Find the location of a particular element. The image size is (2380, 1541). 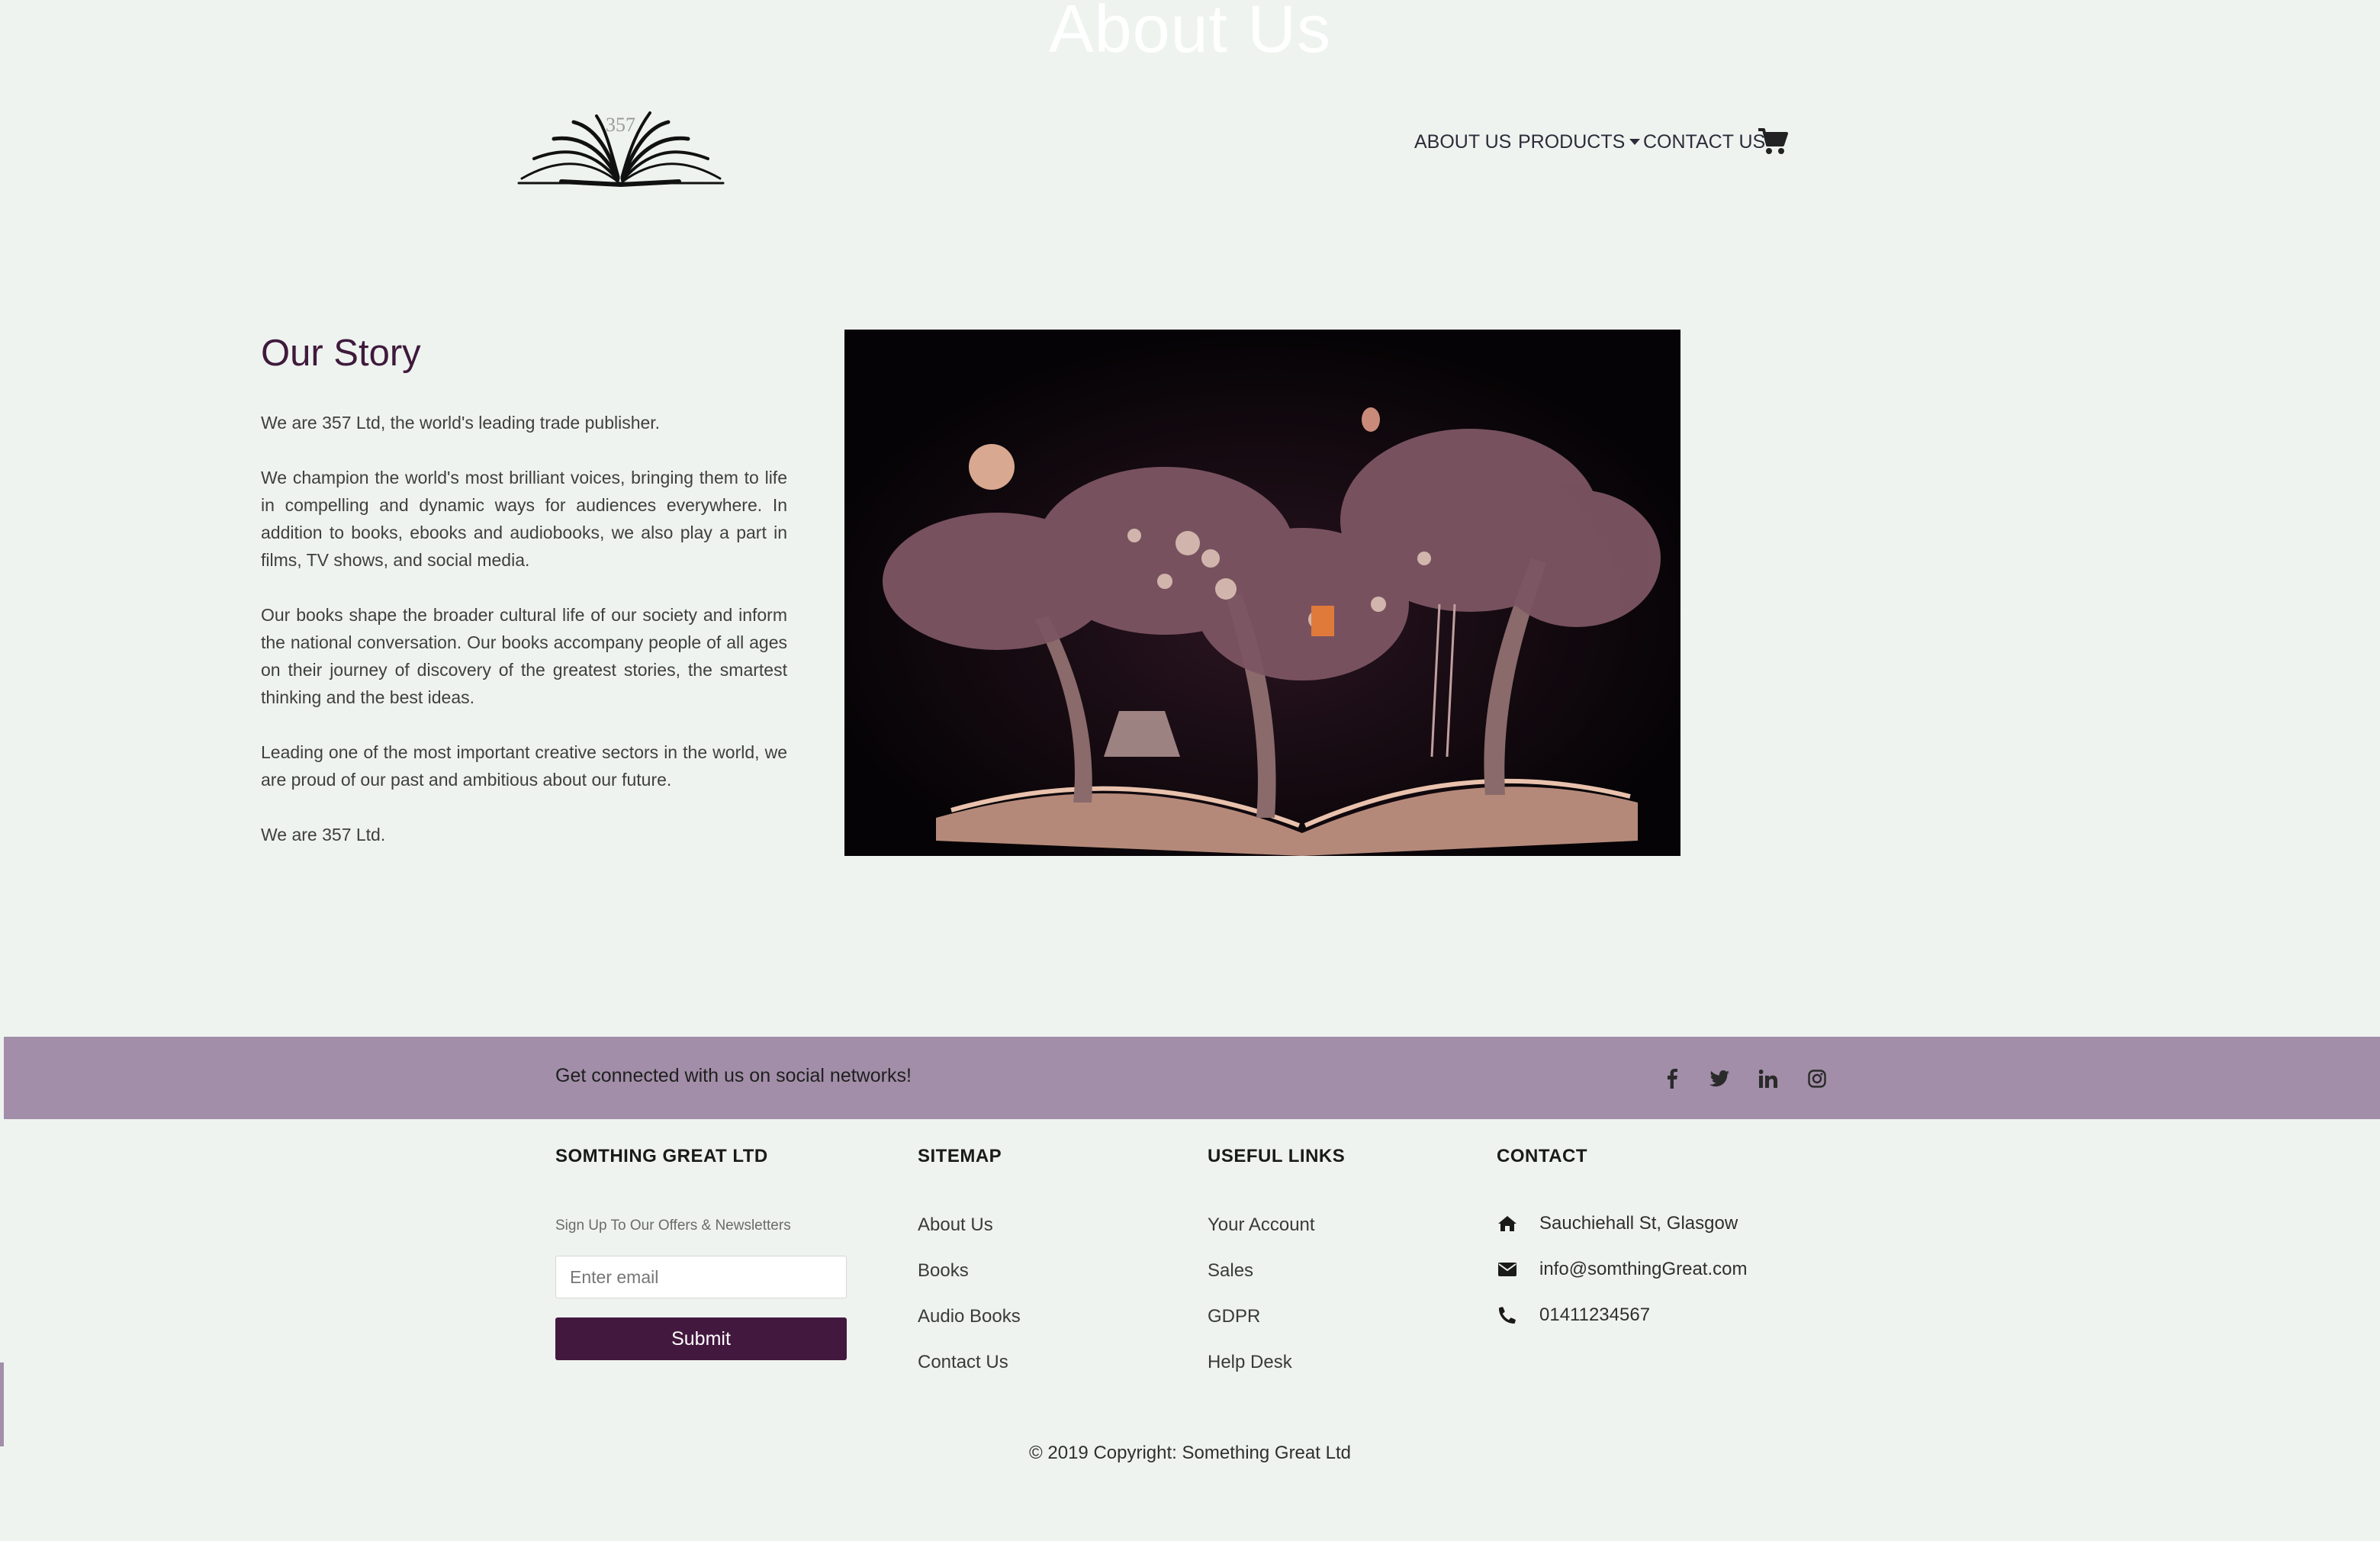

sitemap-link-about-us: About Us is located at coordinates (955, 1225).